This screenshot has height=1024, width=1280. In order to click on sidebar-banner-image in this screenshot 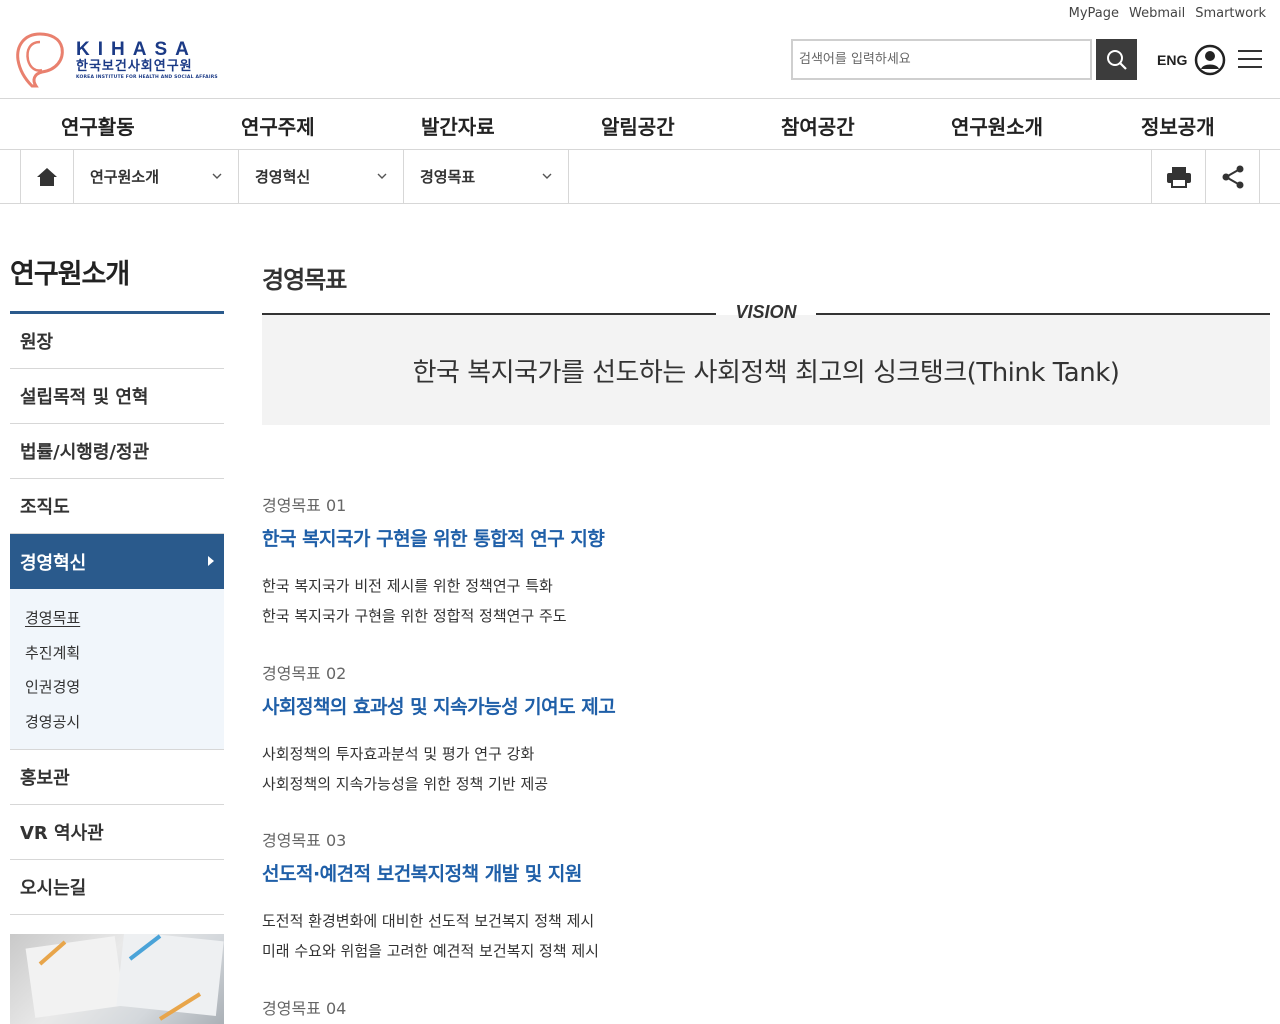, I will do `click(117, 979)`.